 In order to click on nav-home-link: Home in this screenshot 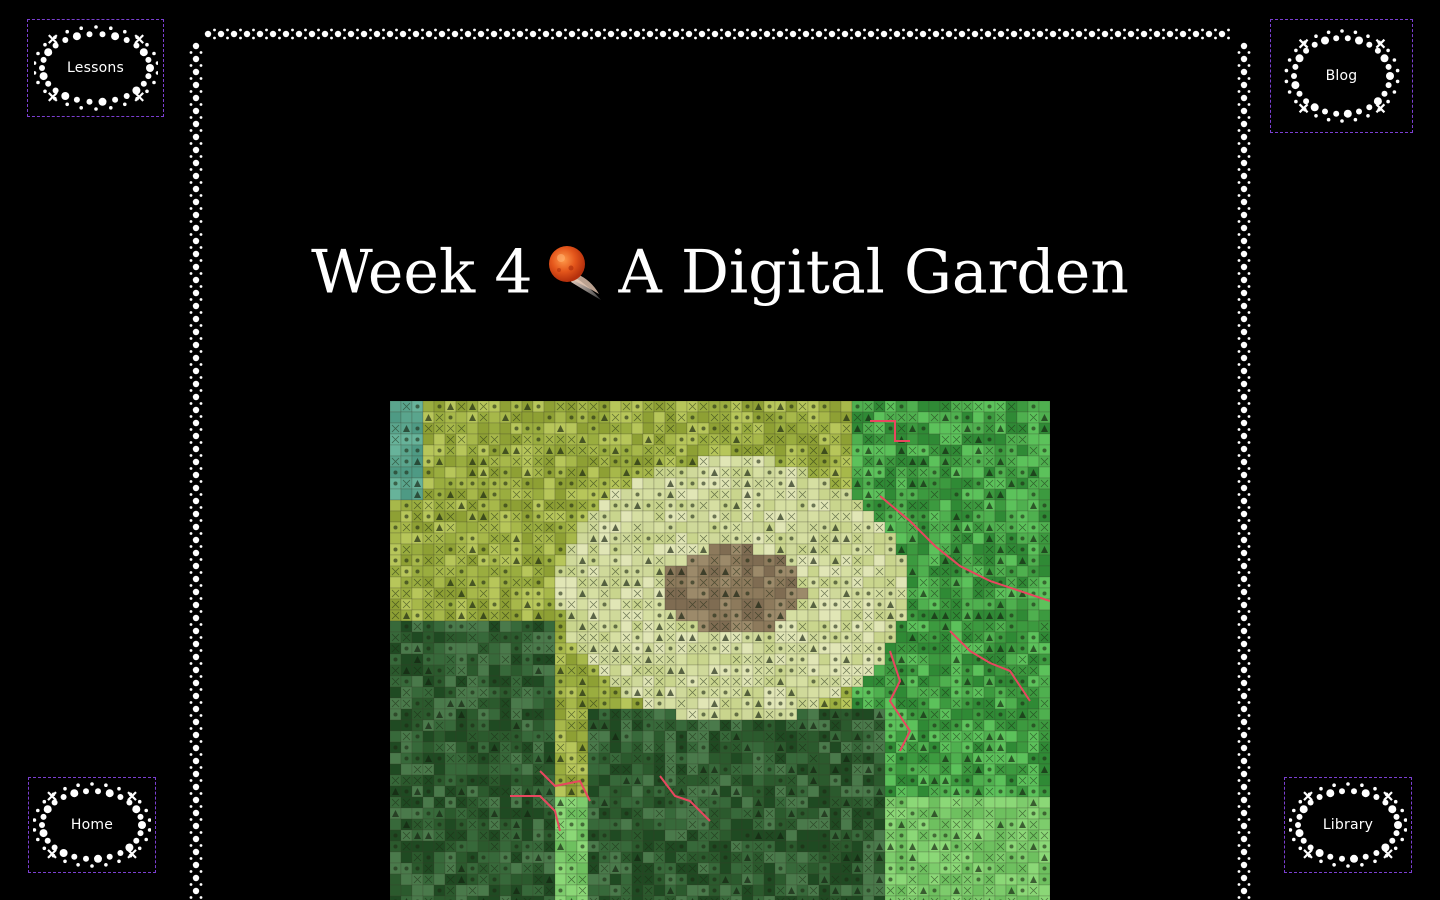, I will do `click(92, 825)`.